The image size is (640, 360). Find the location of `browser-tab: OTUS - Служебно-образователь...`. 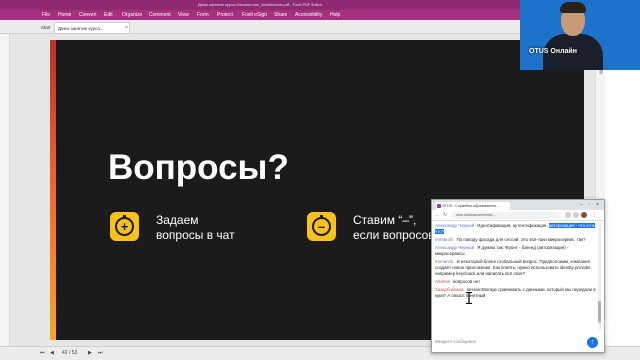

browser-tab: OTUS - Служебно-образователь... is located at coordinates (473, 206).